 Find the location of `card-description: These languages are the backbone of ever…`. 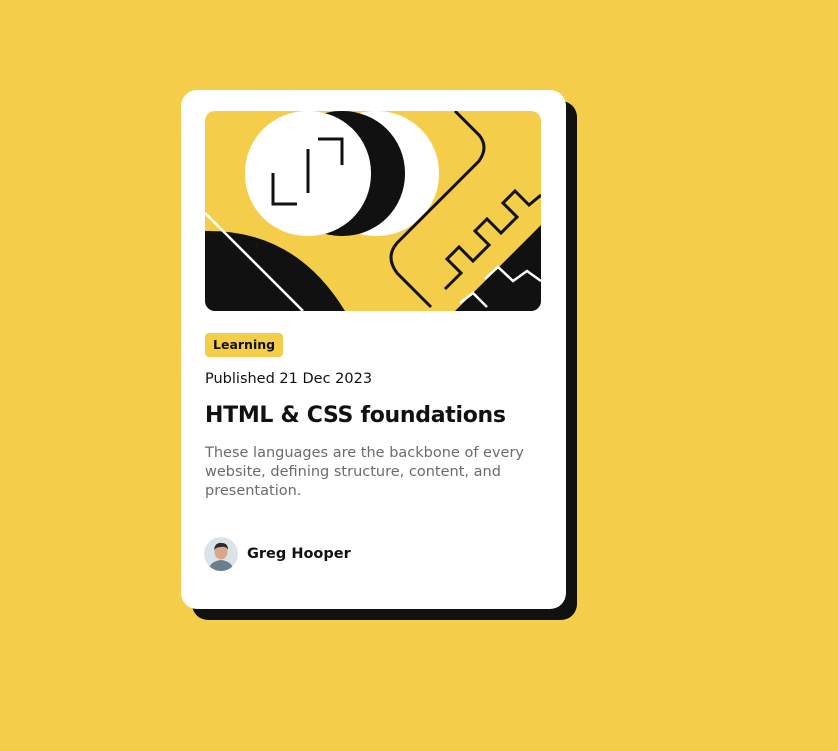

card-description: These languages are the backbone of ever… is located at coordinates (364, 472).